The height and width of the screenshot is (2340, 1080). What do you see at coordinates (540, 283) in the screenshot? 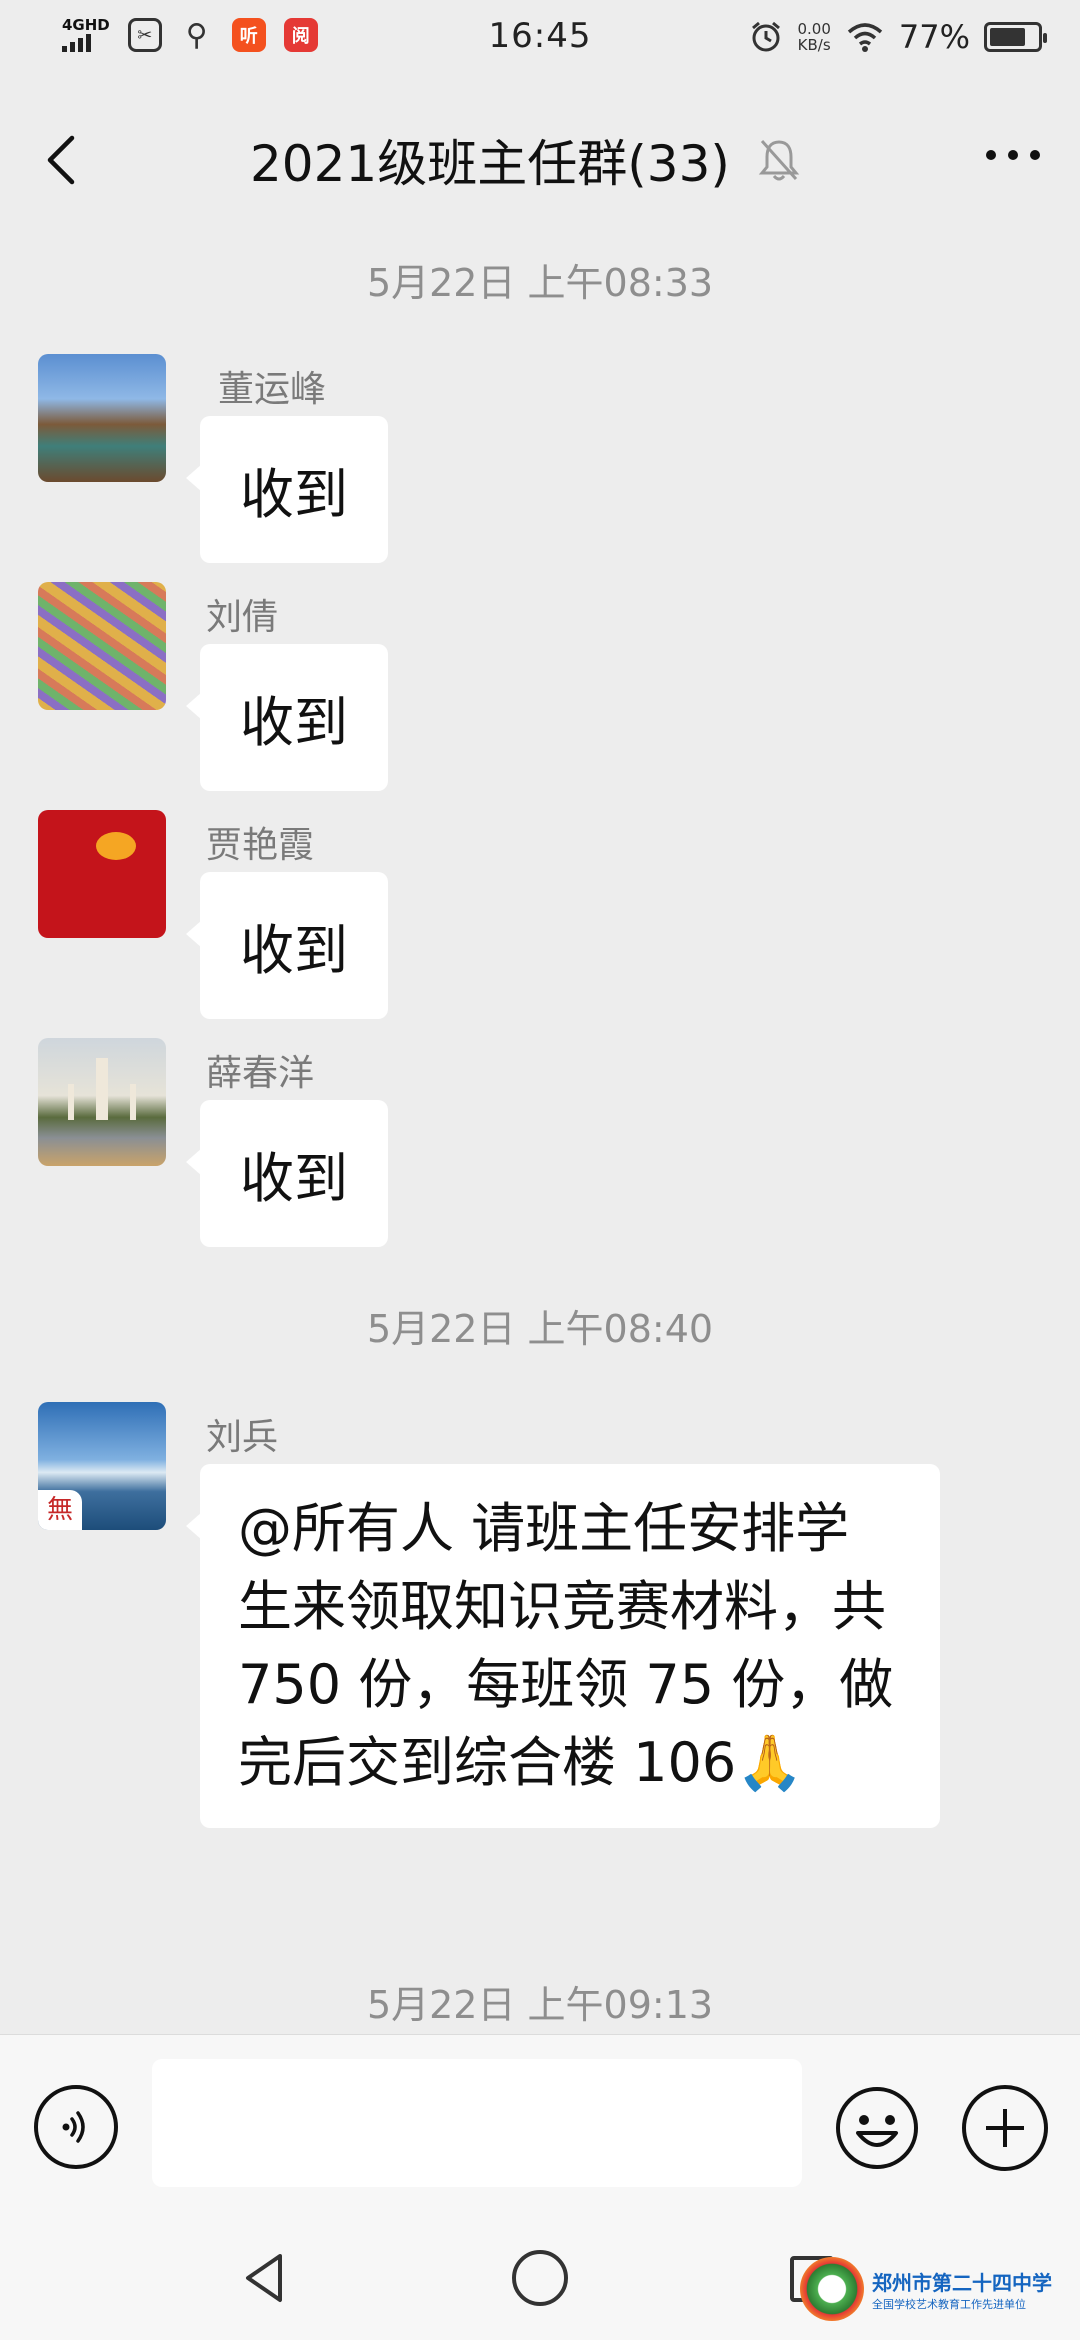
I see `timestamp: 5月22日 上午08:33` at bounding box center [540, 283].